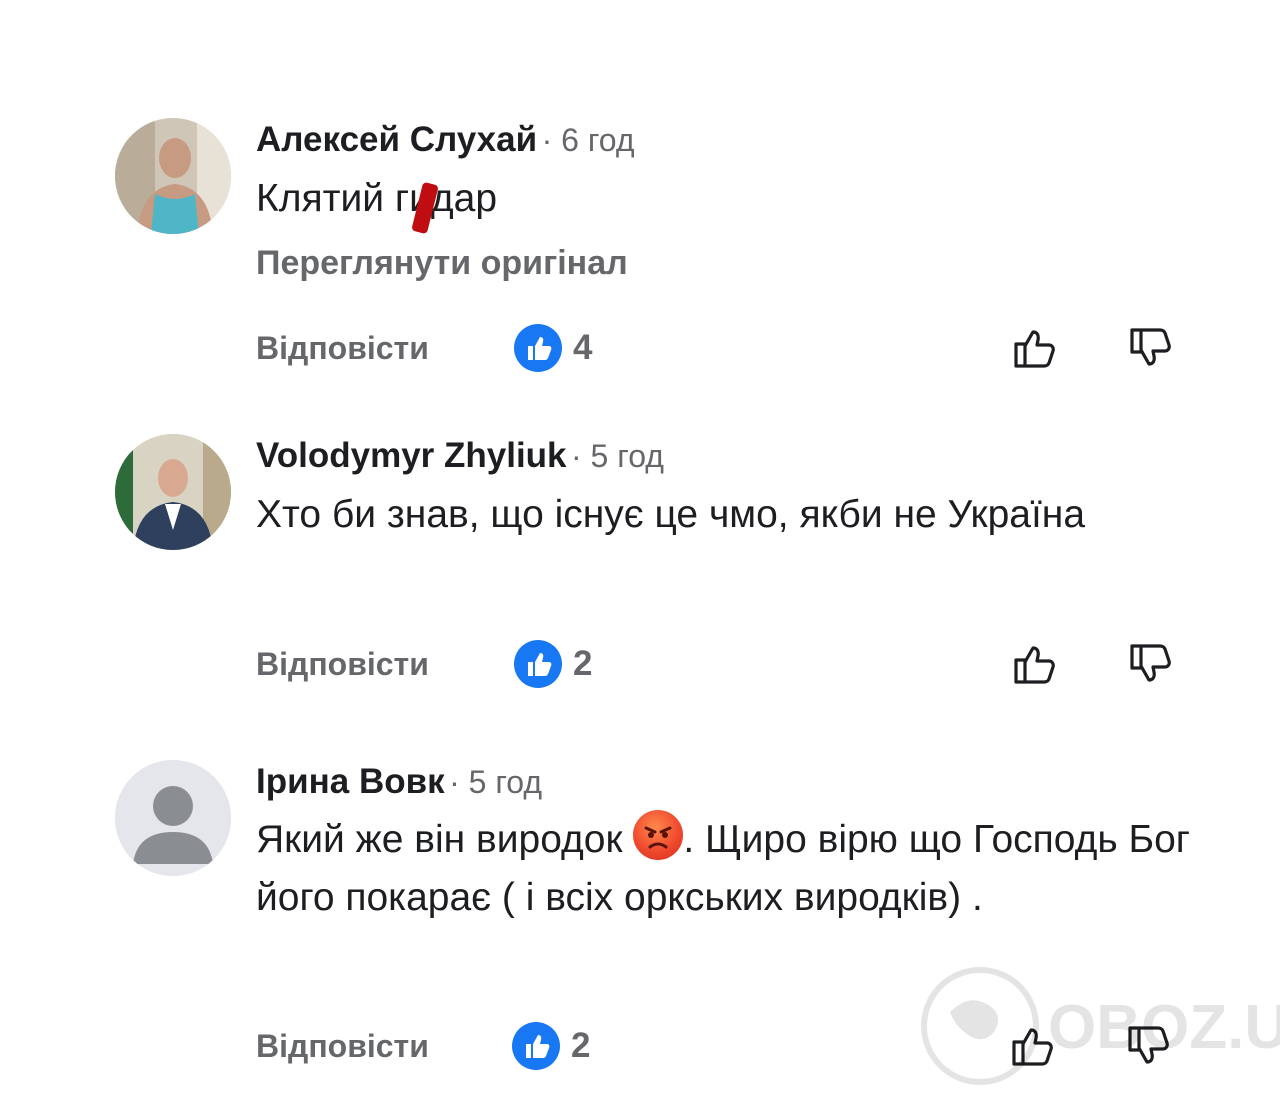  I want to click on comment-header: Алексей Слухай · 6 год, so click(445, 140).